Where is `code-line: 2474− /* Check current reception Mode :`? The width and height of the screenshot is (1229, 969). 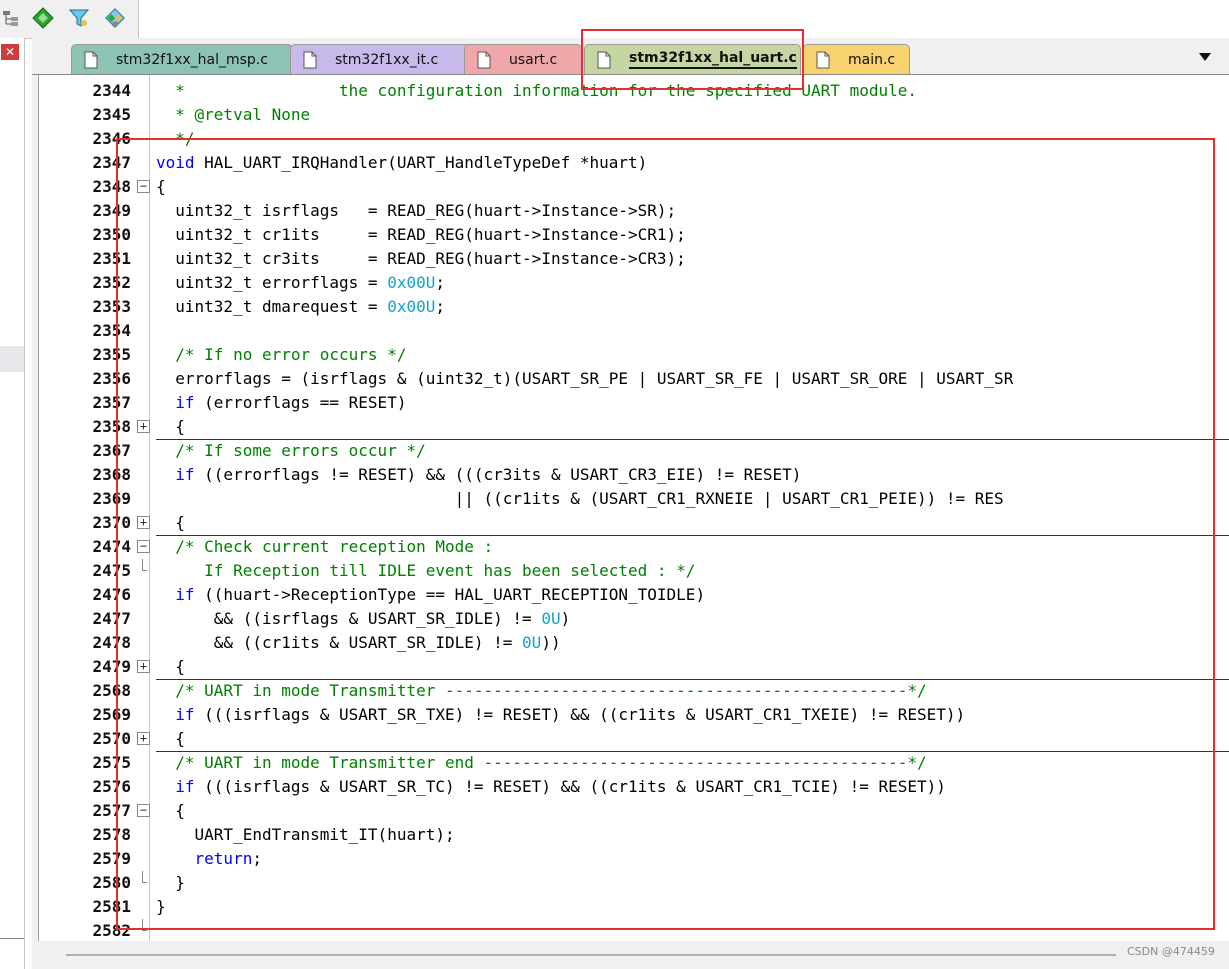
code-line: 2474− /* Check current reception Mode : is located at coordinates (634, 547).